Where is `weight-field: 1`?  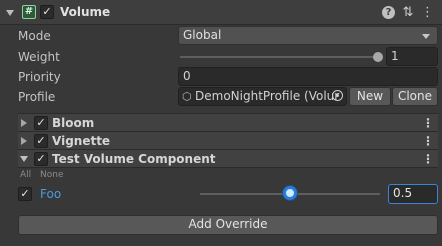 weight-field: 1 is located at coordinates (412, 56).